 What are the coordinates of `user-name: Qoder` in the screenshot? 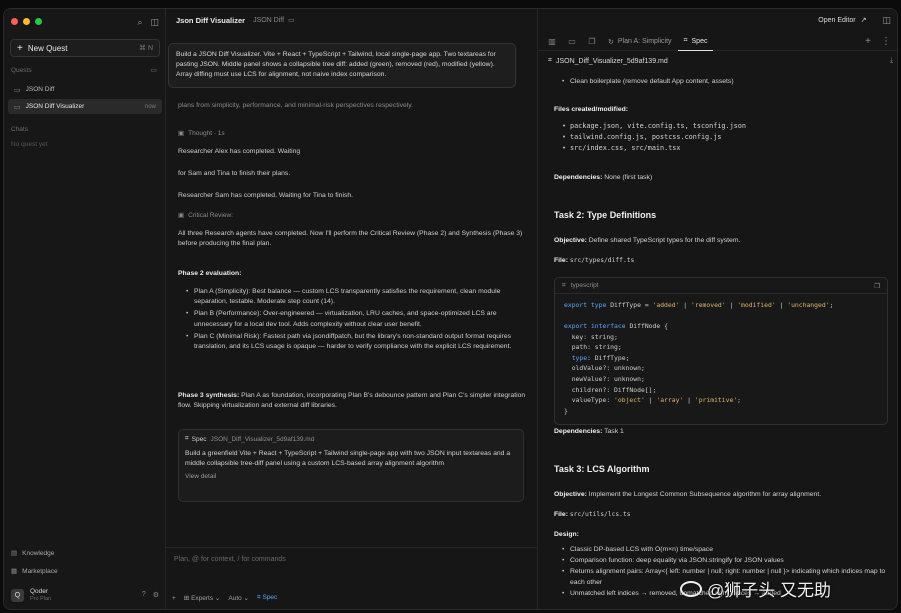 It's located at (39, 592).